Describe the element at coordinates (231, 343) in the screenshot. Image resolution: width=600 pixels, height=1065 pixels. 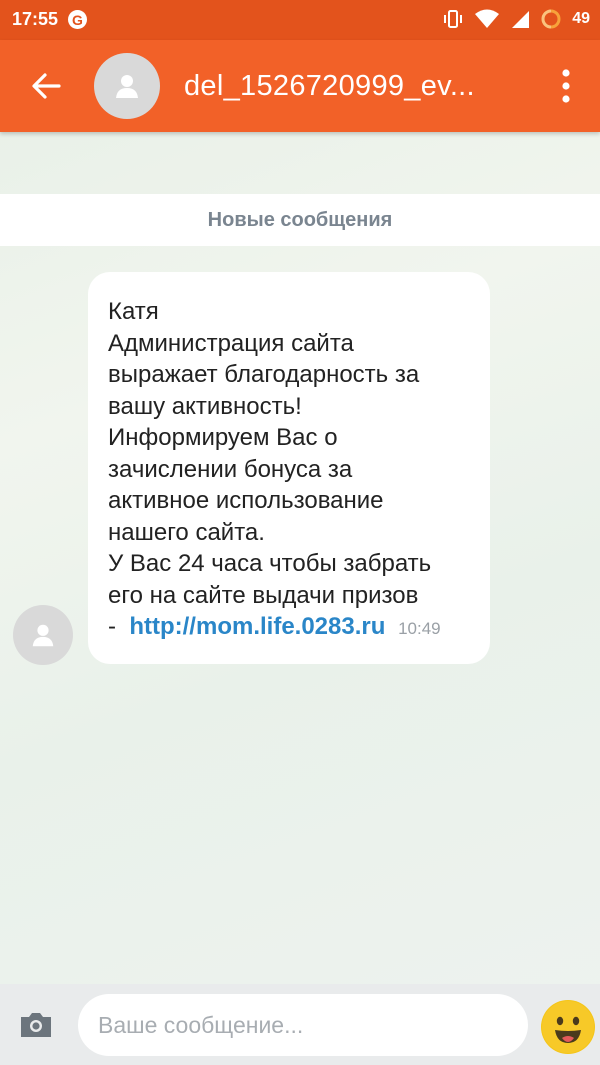
I see `message-line: Администрация сайта` at that location.